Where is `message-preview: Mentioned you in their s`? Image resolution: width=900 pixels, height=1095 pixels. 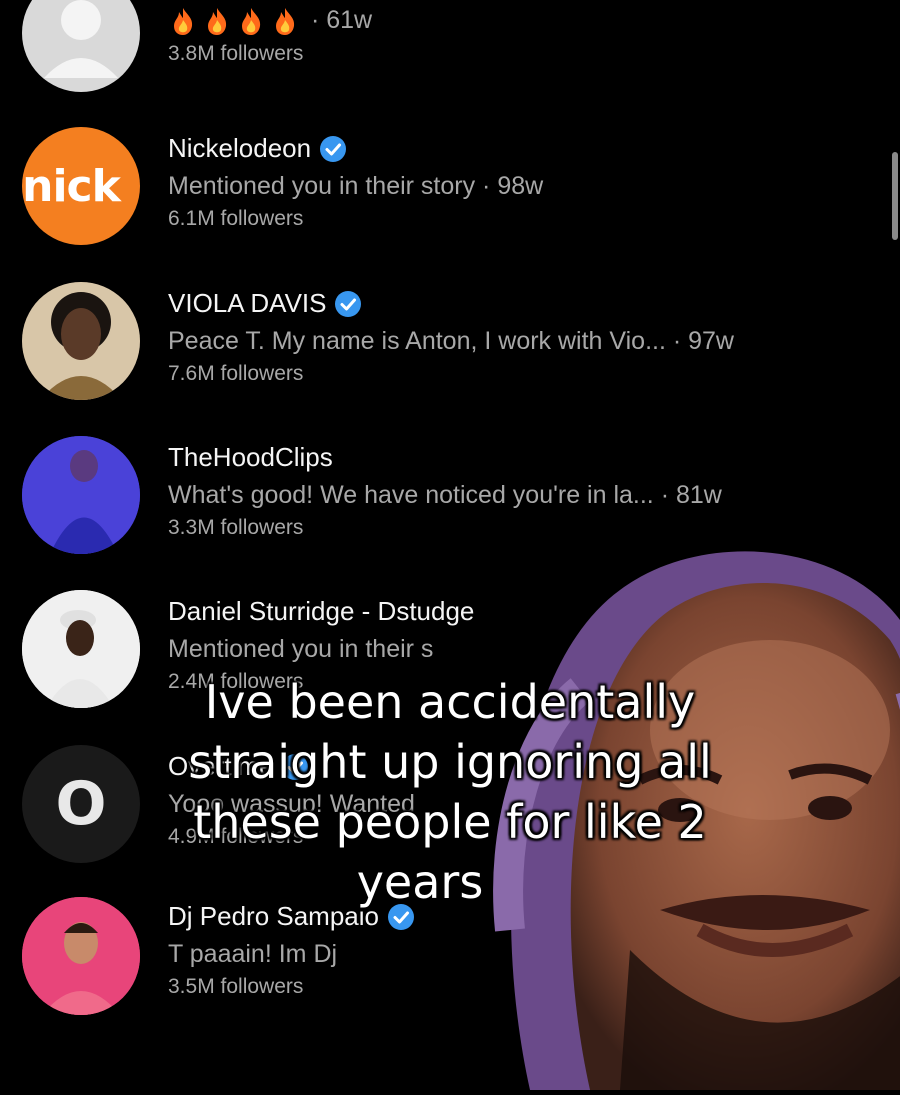 message-preview: Mentioned you in their s is located at coordinates (301, 649).